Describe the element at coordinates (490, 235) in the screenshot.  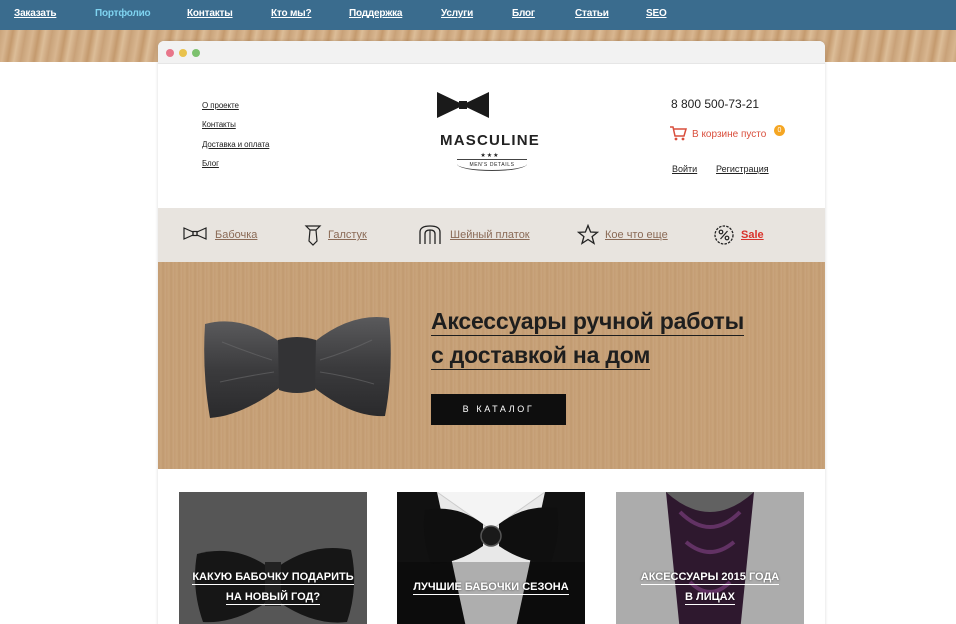
I see `category-label: Шейный платок` at that location.